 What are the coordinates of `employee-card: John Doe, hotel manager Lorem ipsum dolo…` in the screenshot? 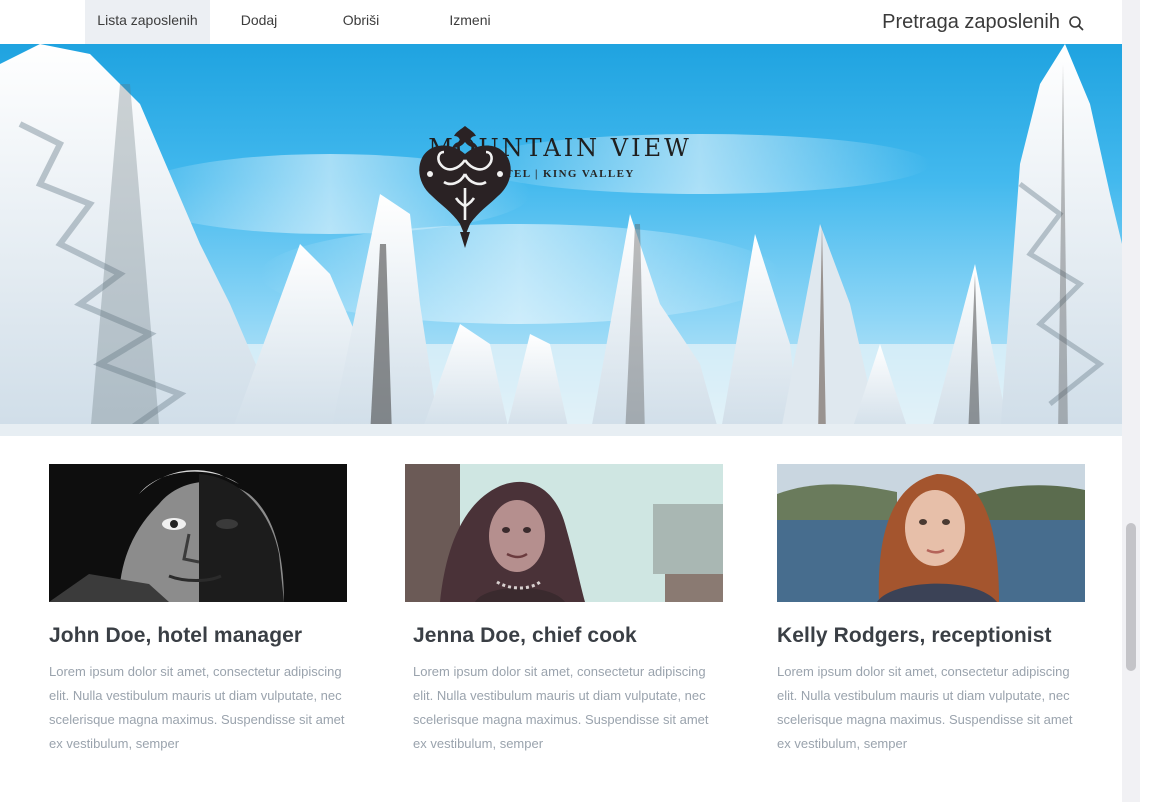 It's located at (198, 610).